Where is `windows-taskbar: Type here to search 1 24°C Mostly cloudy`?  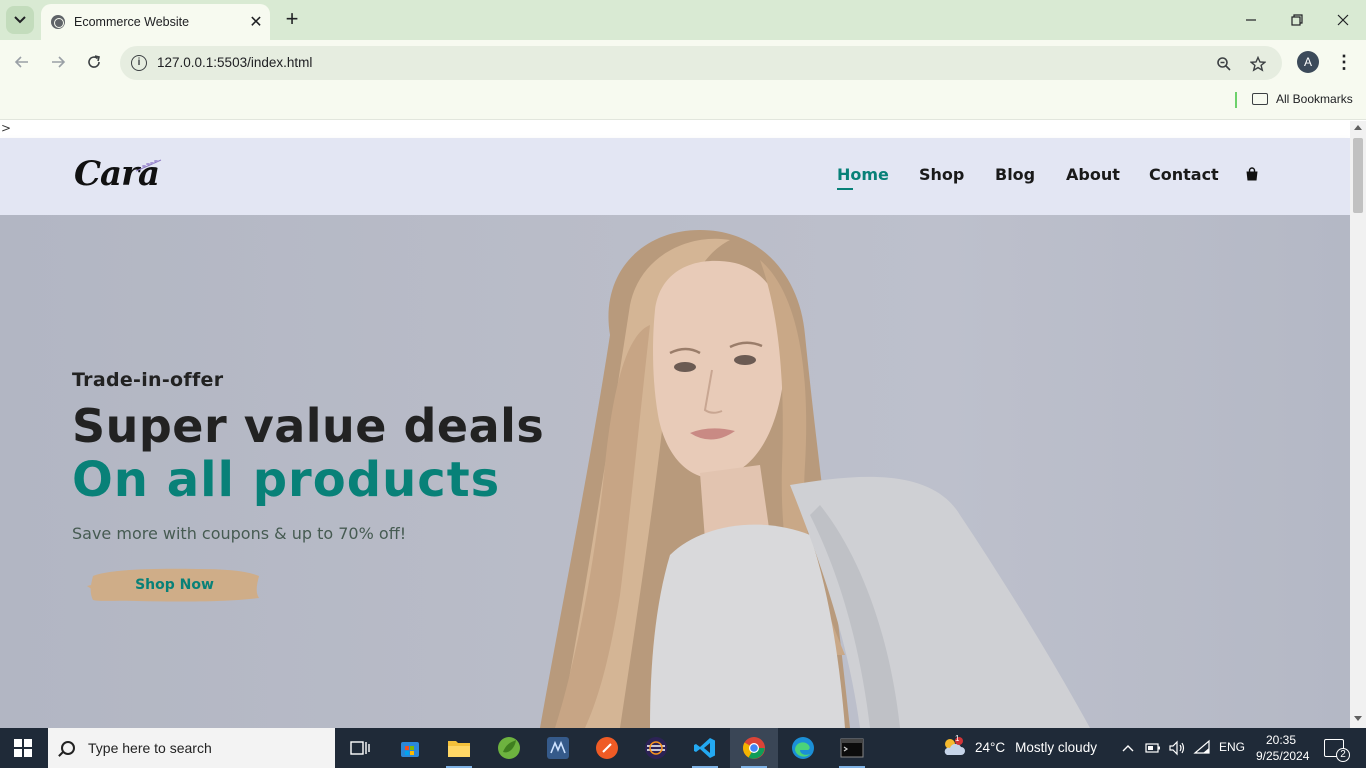
windows-taskbar: Type here to search 1 24°C Mostly cloudy is located at coordinates (683, 748).